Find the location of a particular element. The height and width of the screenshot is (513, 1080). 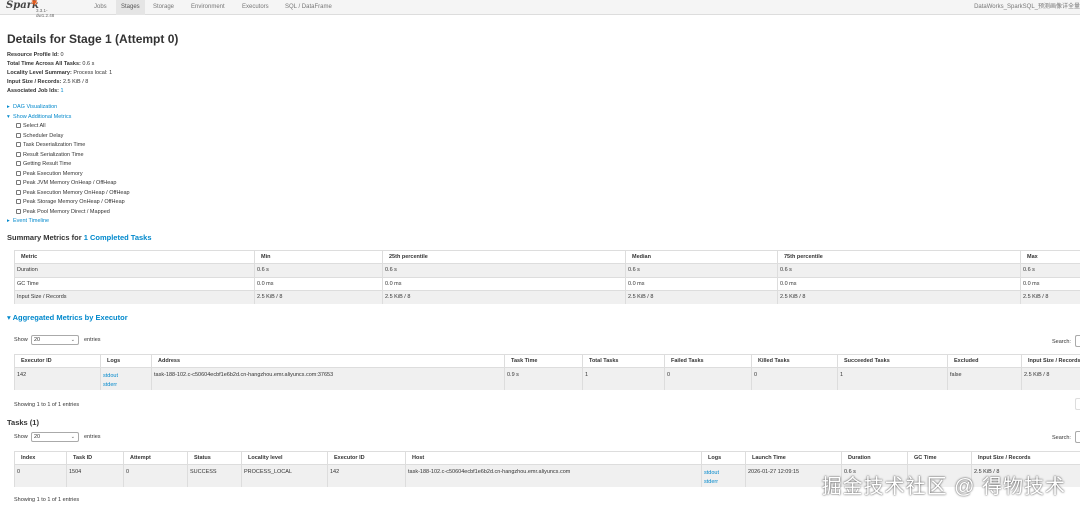

completed-tasks-link: 1 Completed Tasks is located at coordinates (118, 237).